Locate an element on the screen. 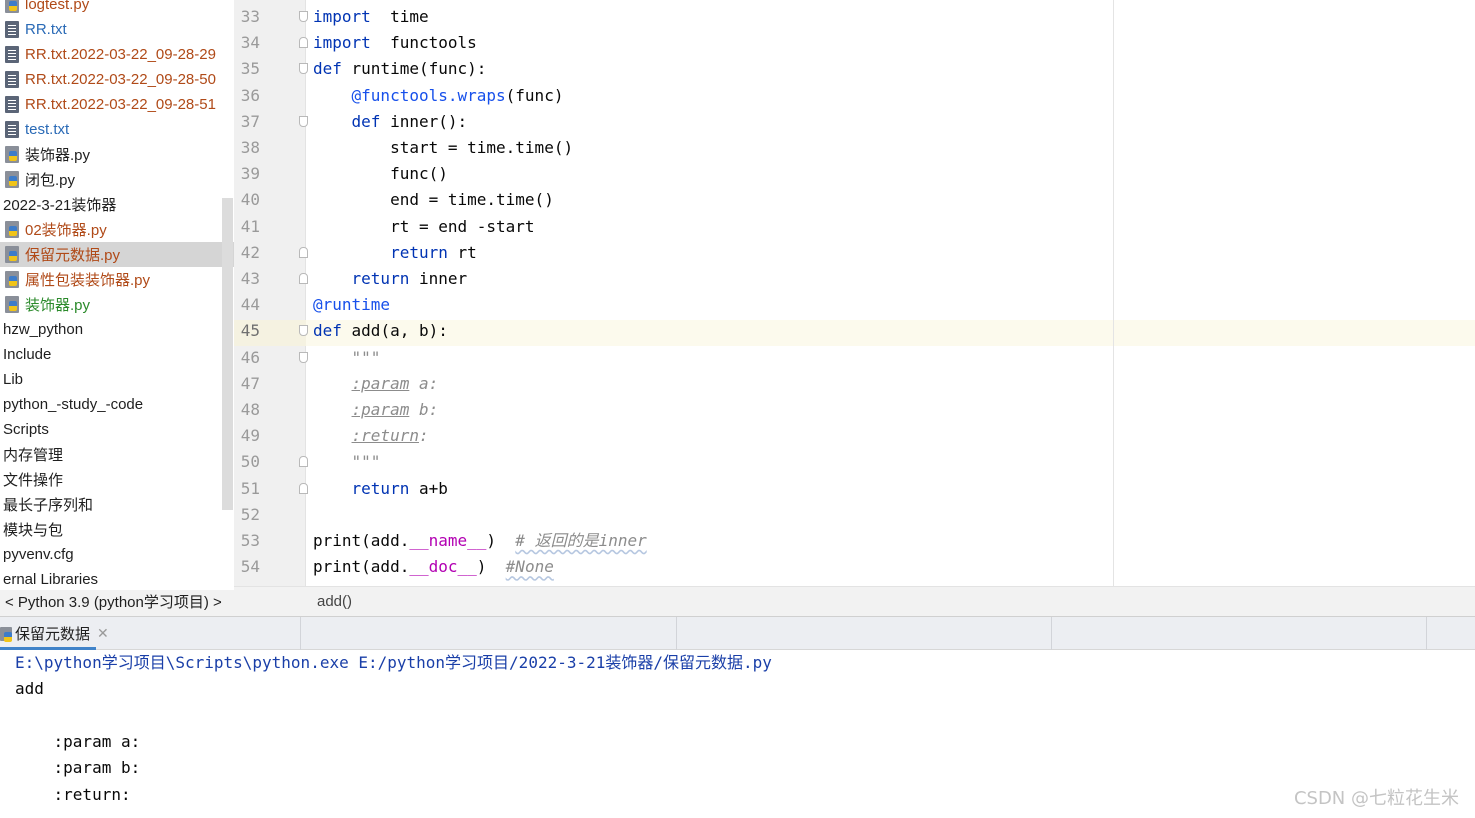 This screenshot has width=1475, height=818. tree-item: Include is located at coordinates (111, 354).